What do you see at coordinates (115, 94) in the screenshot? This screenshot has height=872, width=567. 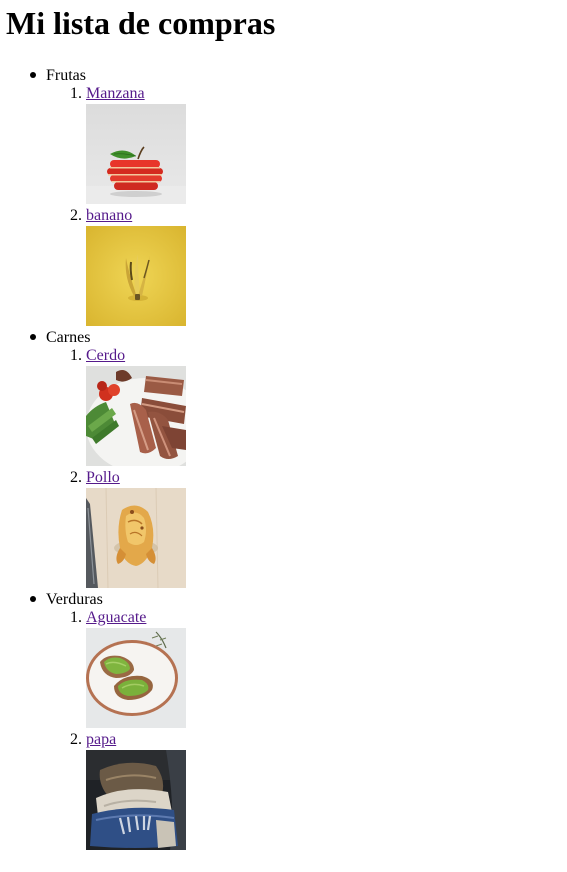 I see `item-link-manzana: Manzana` at bounding box center [115, 94].